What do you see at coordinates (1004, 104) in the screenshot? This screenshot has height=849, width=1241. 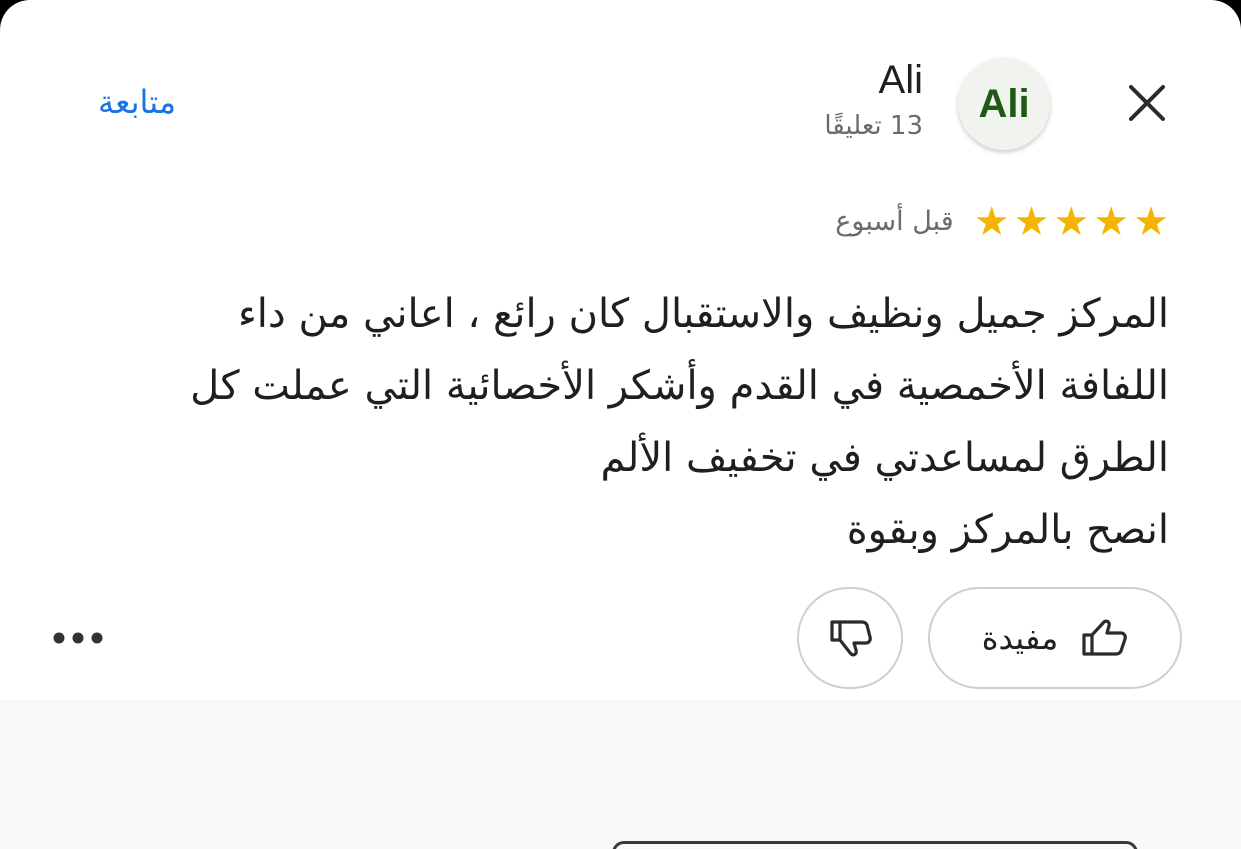 I see `avatar: Ali` at bounding box center [1004, 104].